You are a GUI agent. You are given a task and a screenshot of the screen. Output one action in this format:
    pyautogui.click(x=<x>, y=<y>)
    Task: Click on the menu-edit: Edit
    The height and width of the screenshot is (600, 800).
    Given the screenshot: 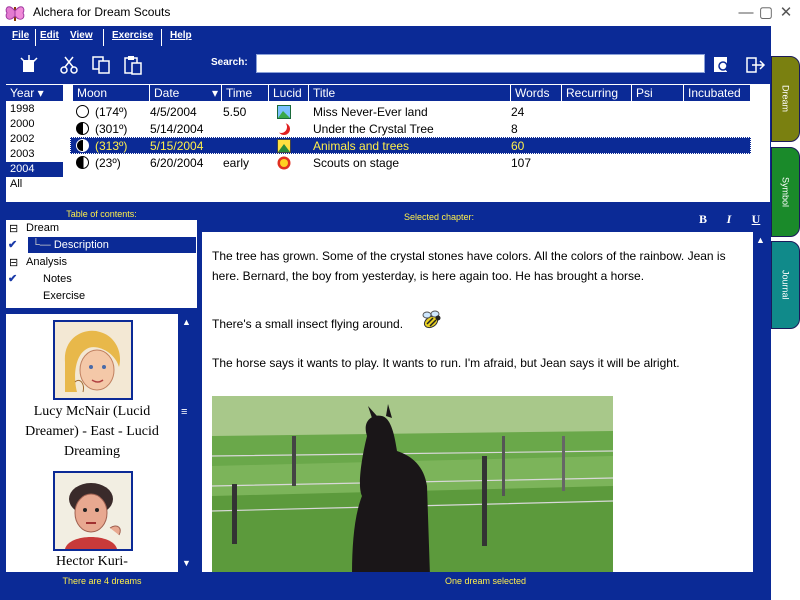 What is the action you would take?
    pyautogui.click(x=49, y=35)
    